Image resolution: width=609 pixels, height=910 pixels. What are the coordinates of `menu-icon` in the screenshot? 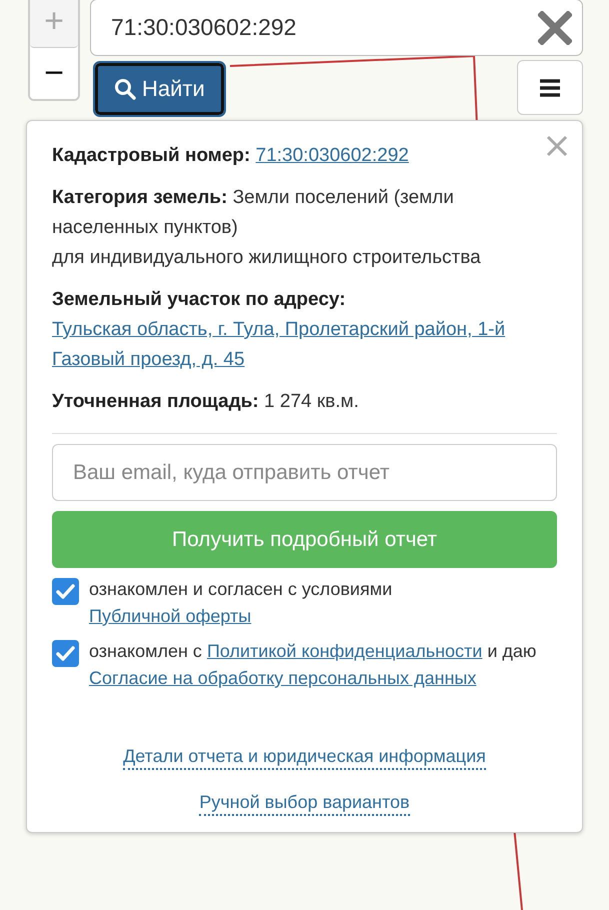 It's located at (550, 87).